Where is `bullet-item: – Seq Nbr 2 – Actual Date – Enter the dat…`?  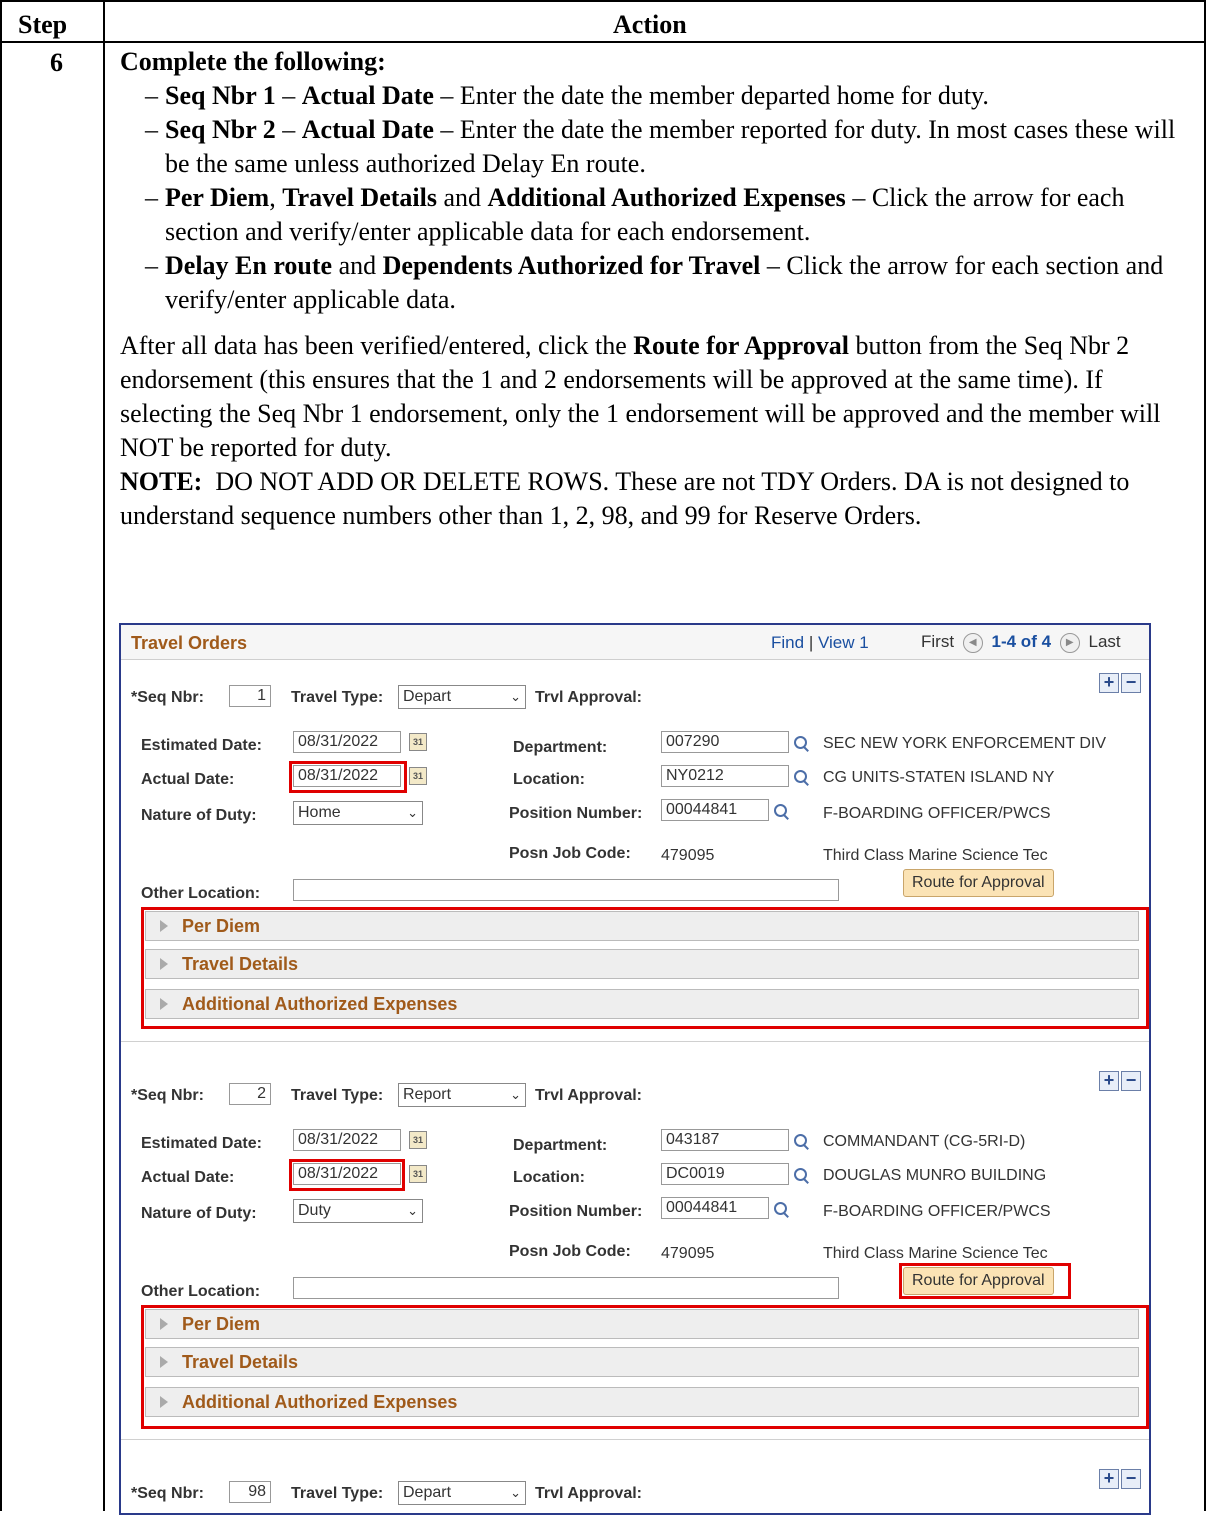 bullet-item: – Seq Nbr 2 – Actual Date – Enter the dat… is located at coordinates (660, 146).